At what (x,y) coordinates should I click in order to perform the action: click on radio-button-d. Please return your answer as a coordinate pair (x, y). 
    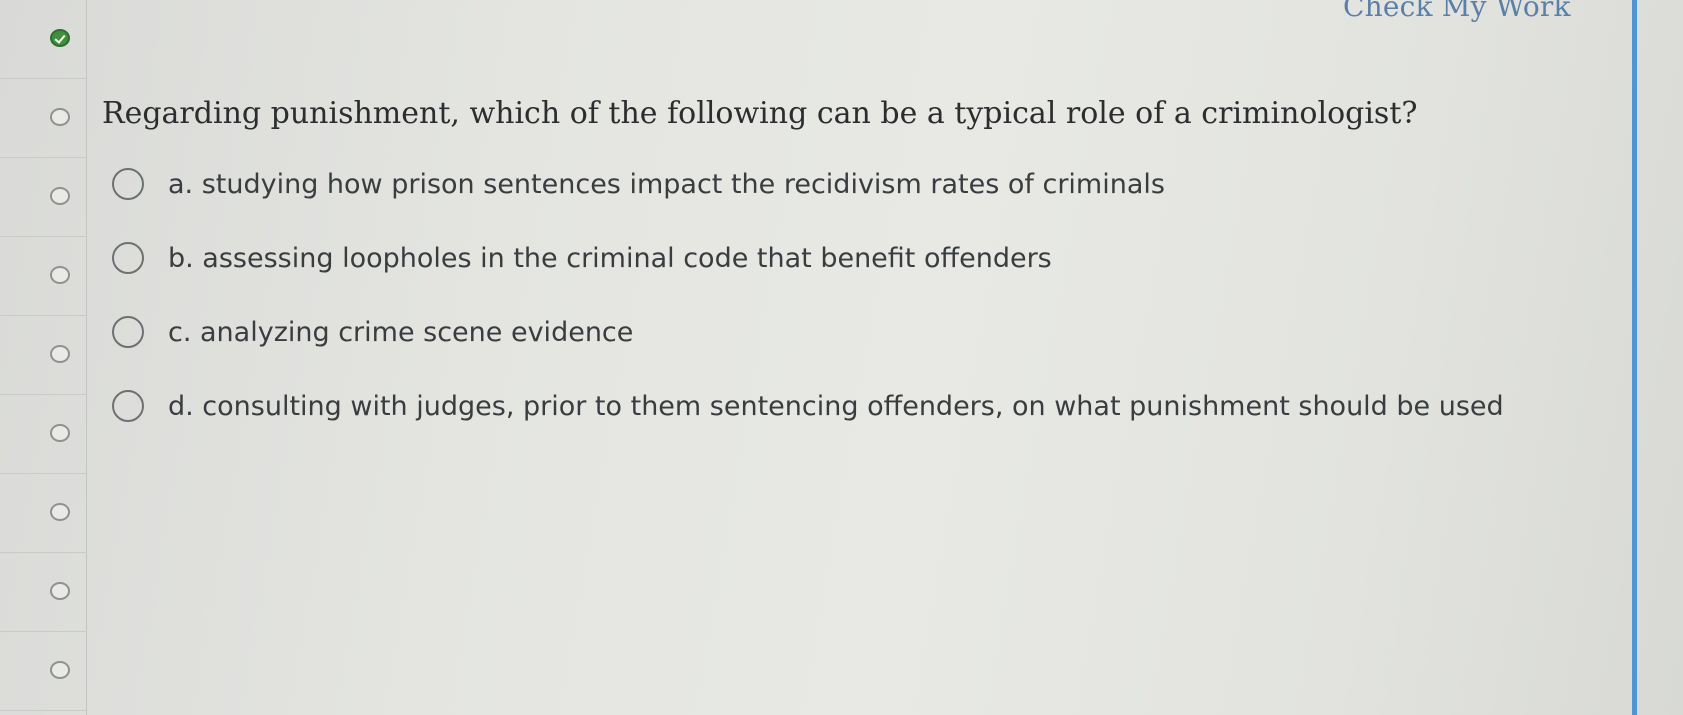
    Looking at the image, I should click on (128, 406).